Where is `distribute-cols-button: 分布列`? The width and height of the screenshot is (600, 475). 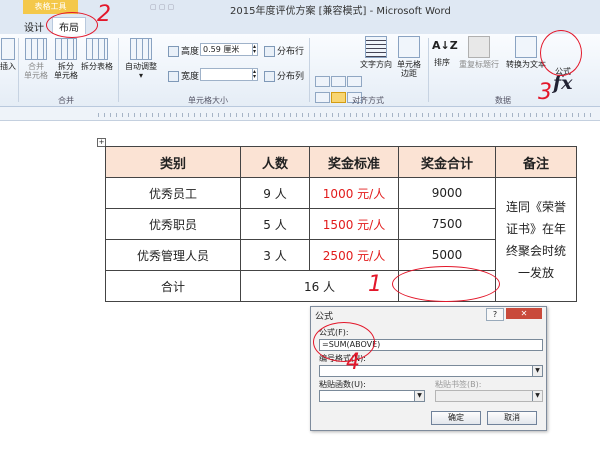
distribute-cols-button: 分布列 is located at coordinates (284, 75).